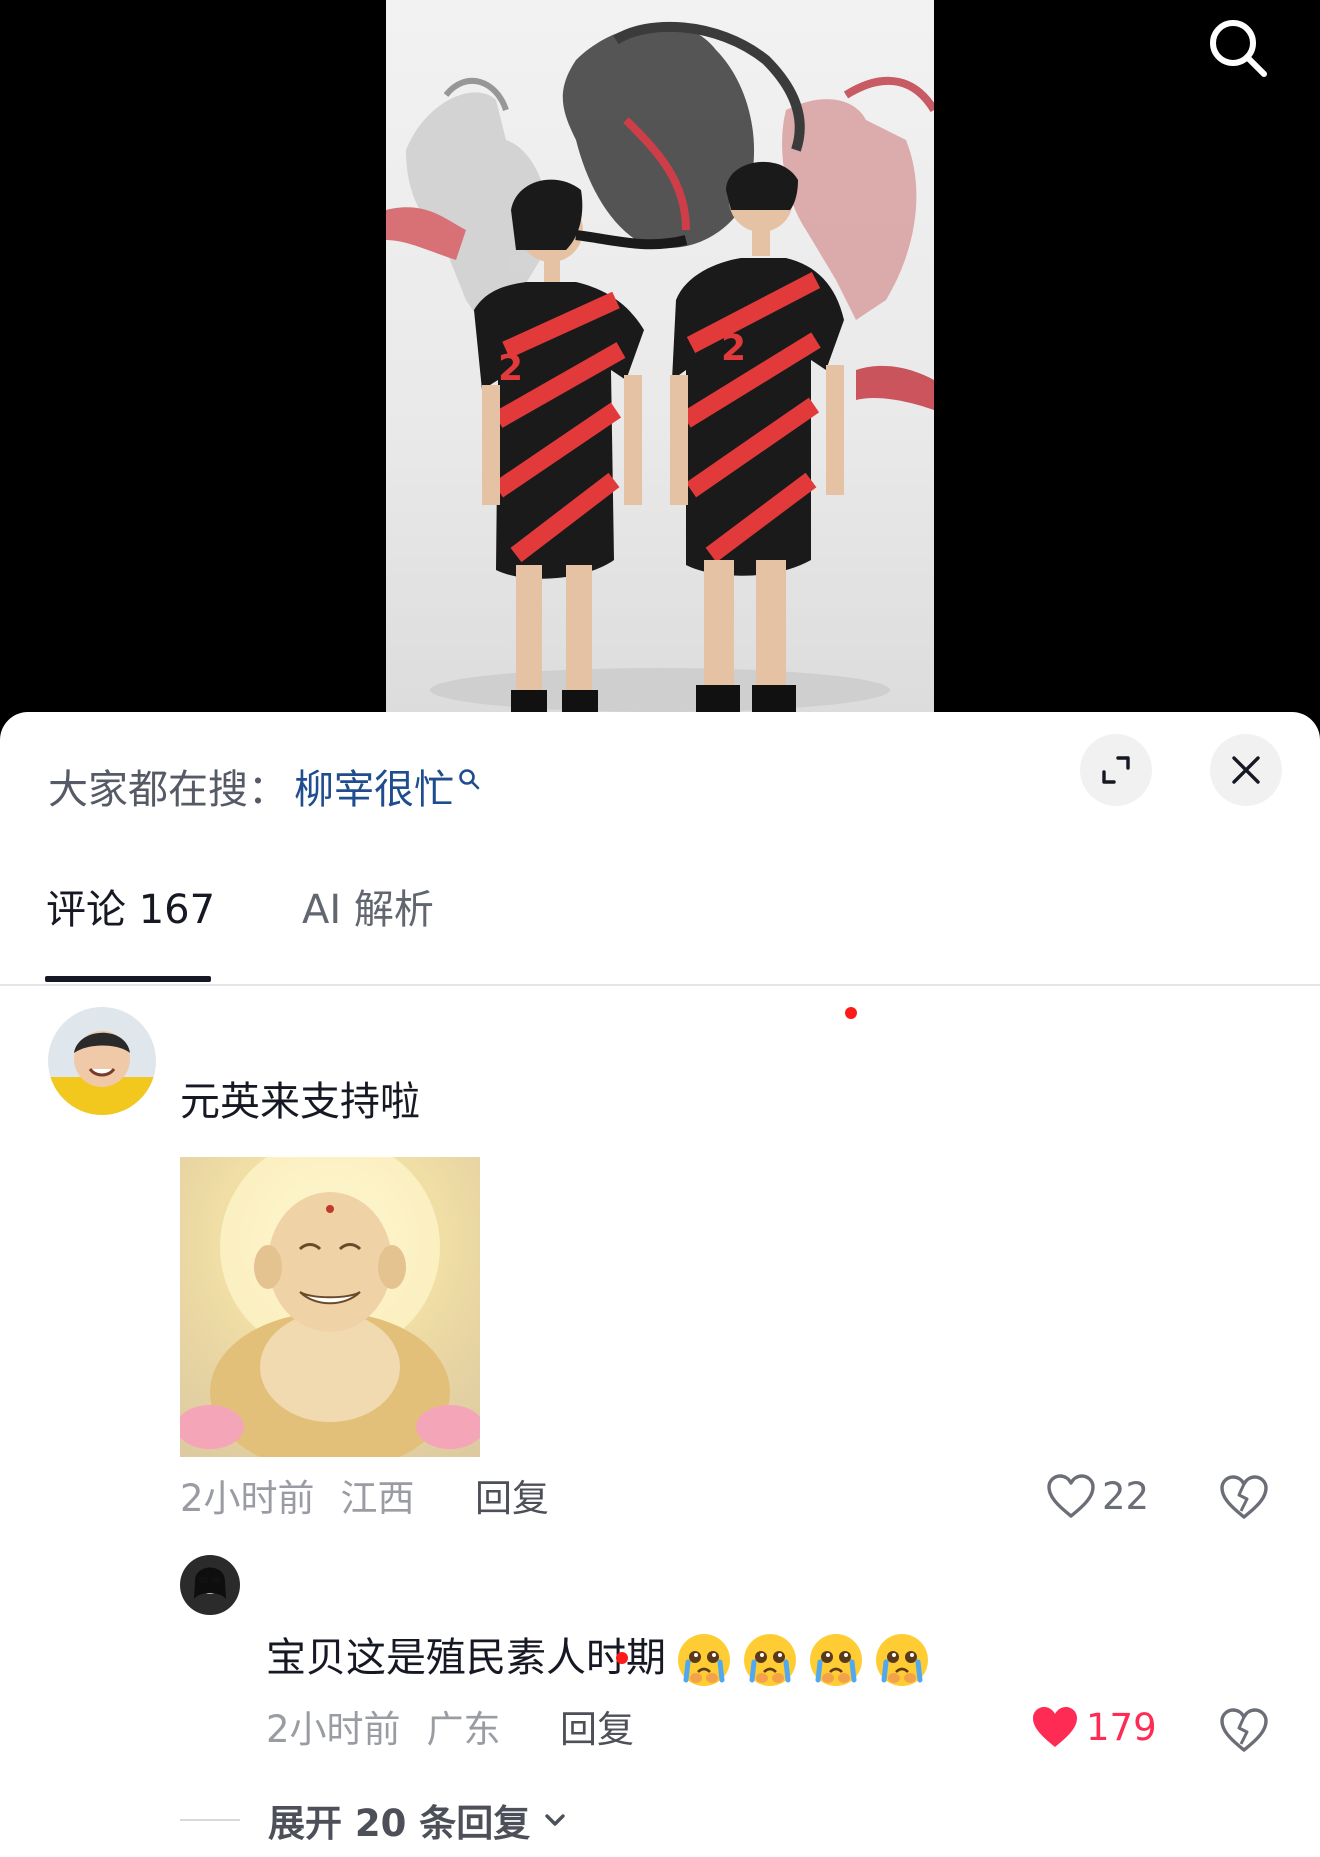 Image resolution: width=1320 pixels, height=1857 pixels. What do you see at coordinates (247, 1498) in the screenshot?
I see `comment-time: 2小时前` at bounding box center [247, 1498].